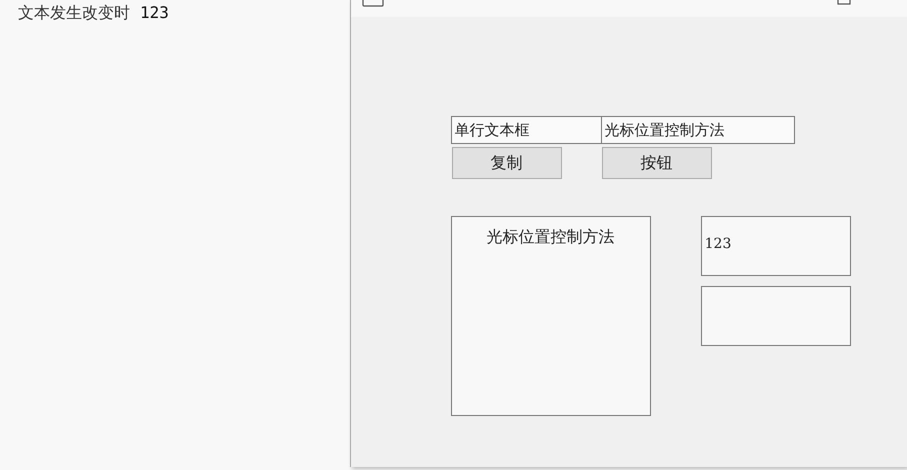 The height and width of the screenshot is (470, 907). Describe the element at coordinates (775, 246) in the screenshot. I see `output-box: 123` at that location.